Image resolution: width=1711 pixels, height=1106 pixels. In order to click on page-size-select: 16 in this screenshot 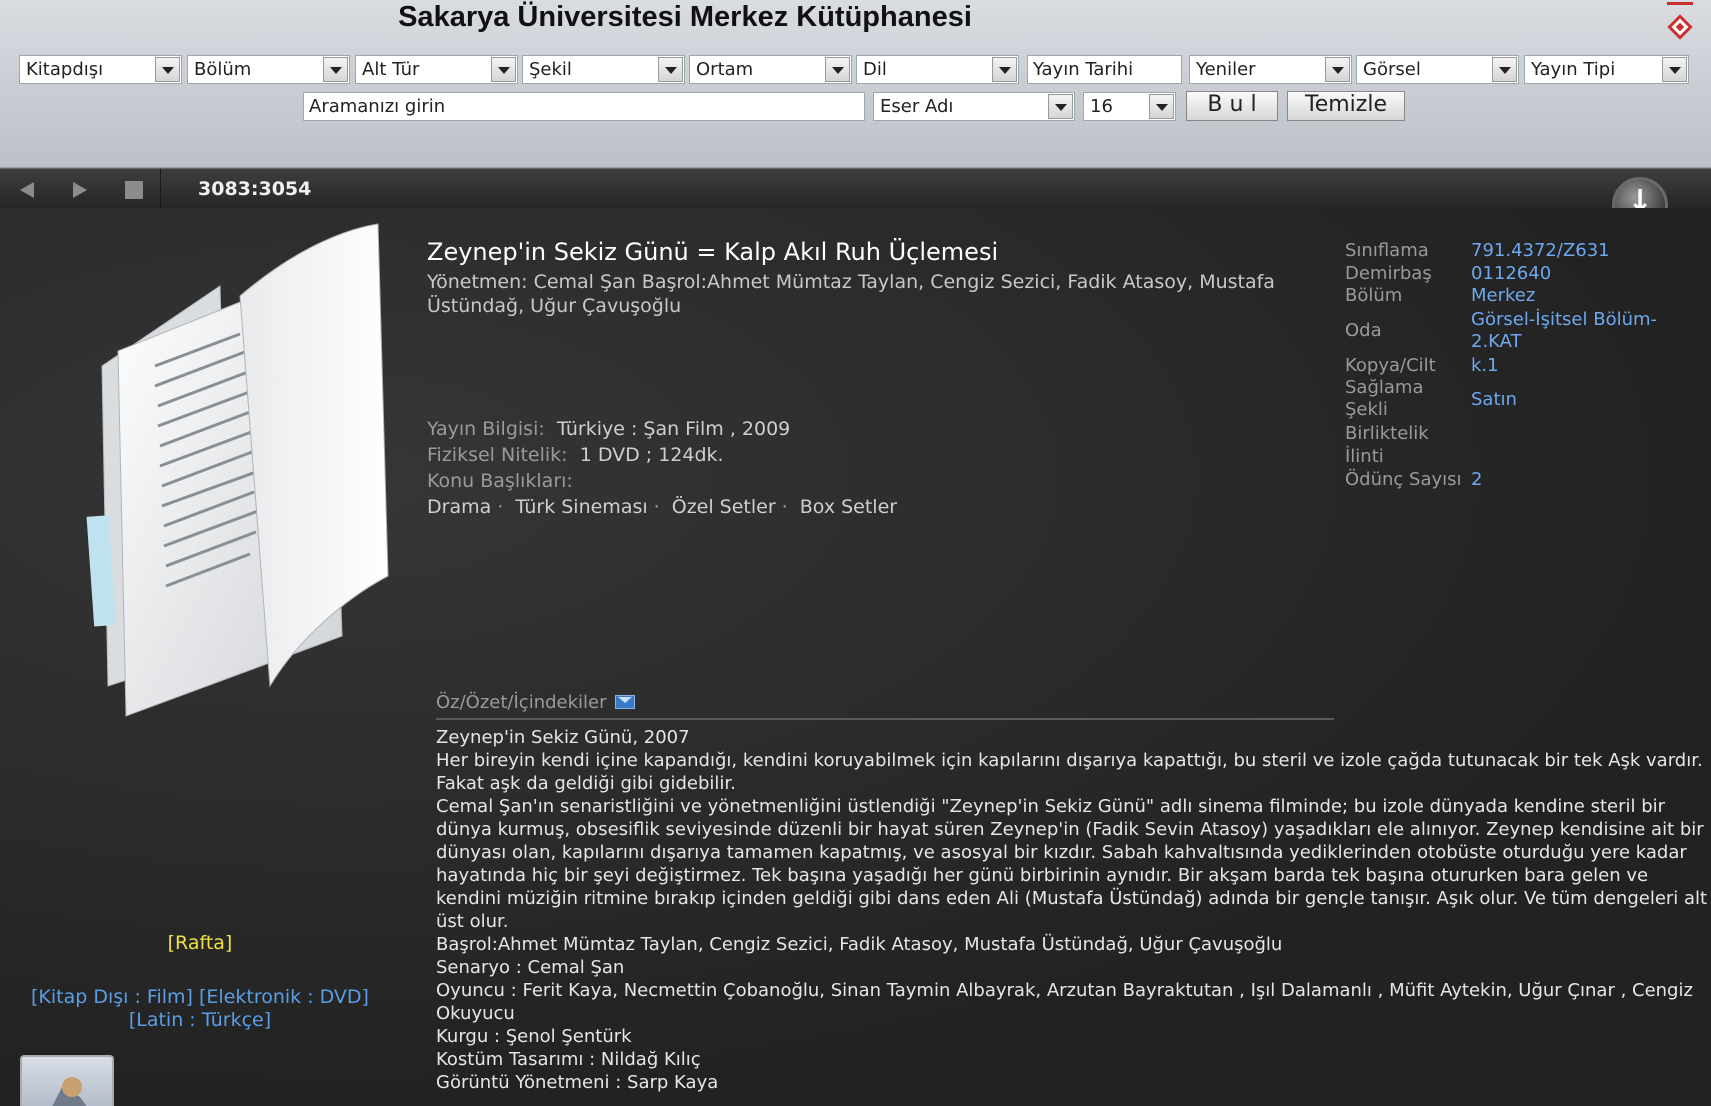, I will do `click(1129, 106)`.